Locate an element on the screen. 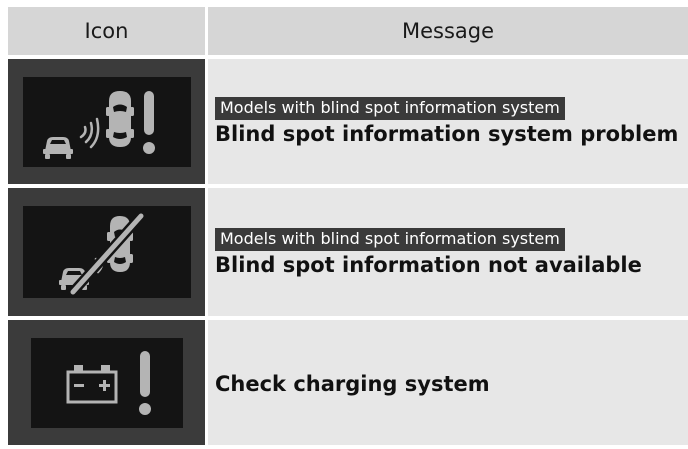 Image resolution: width=688 pixels, height=449 pixels. blind-spot-problem-icon is located at coordinates (106, 121).